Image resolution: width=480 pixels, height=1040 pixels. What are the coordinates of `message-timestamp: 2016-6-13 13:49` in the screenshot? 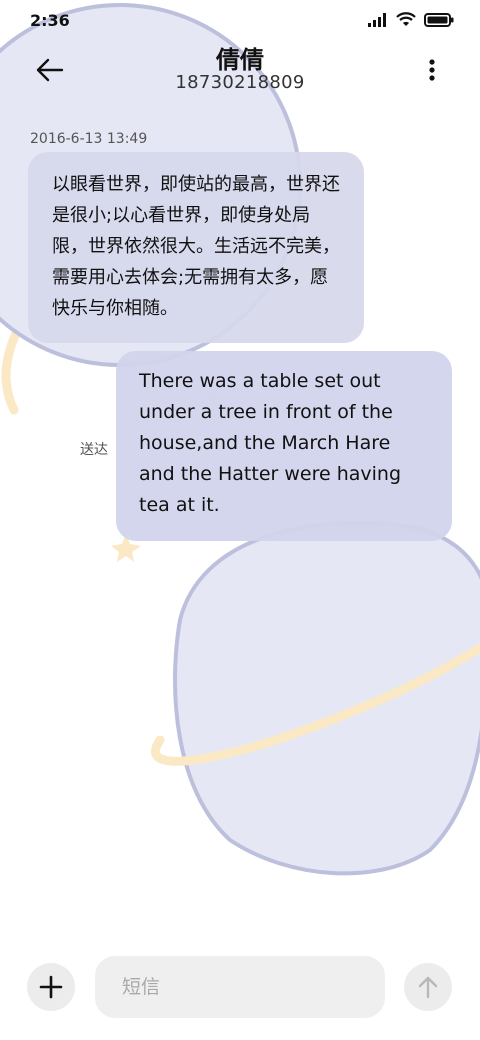 It's located at (89, 139).